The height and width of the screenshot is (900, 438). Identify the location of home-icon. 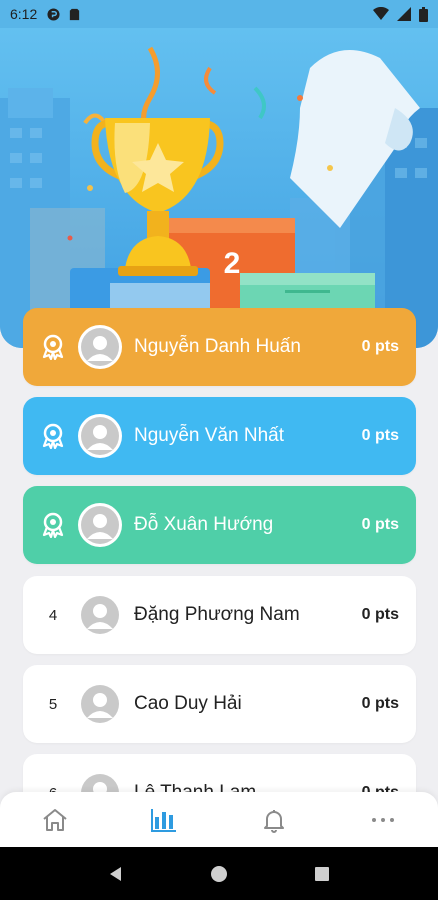
(55, 819).